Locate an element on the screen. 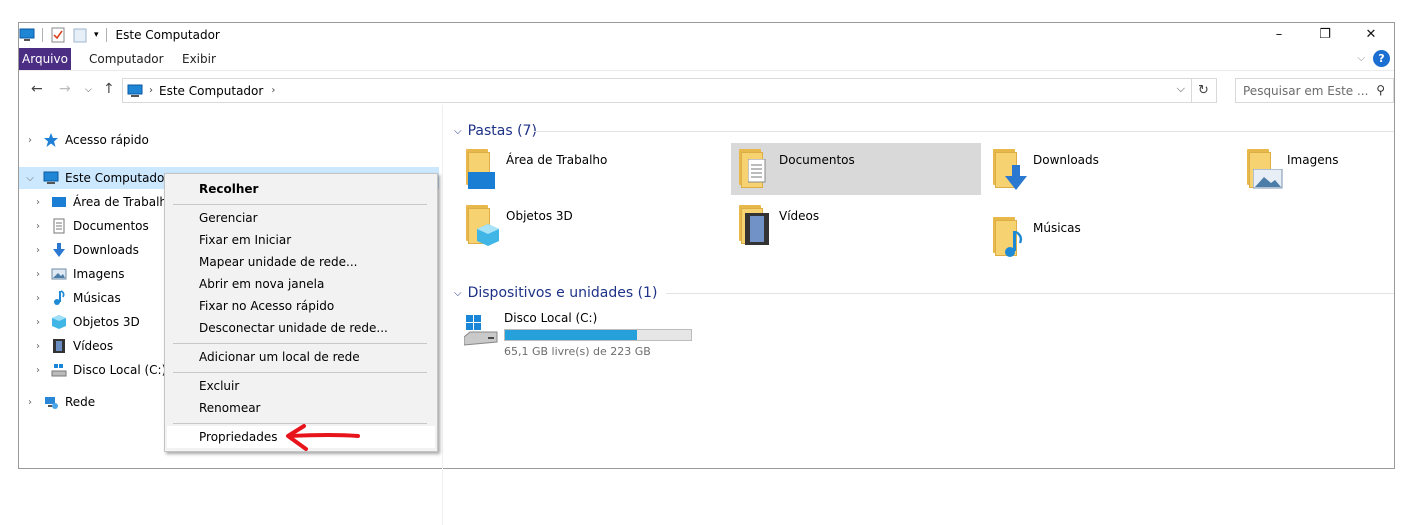 Image resolution: width=1417 pixels, height=525 pixels. menu-item-recolher: Recolher is located at coordinates (301, 189).